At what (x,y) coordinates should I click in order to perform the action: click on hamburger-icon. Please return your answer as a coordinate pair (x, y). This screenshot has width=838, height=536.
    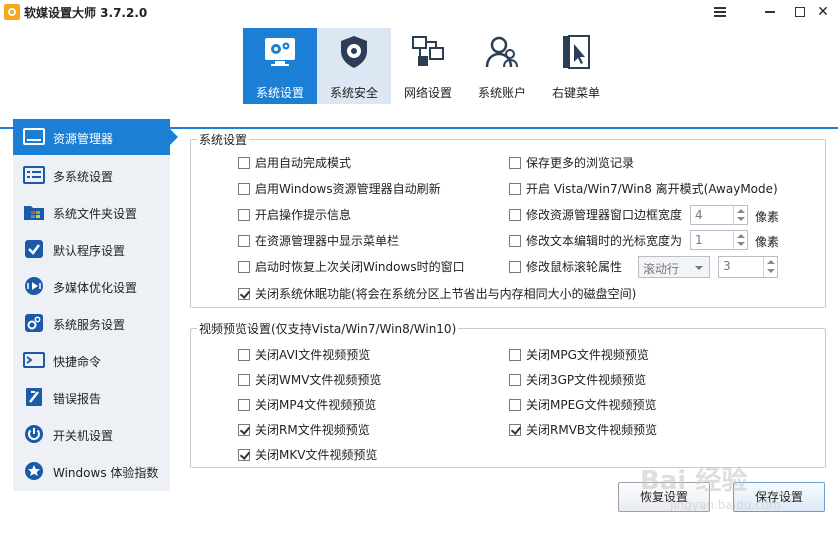
    Looking at the image, I should click on (720, 12).